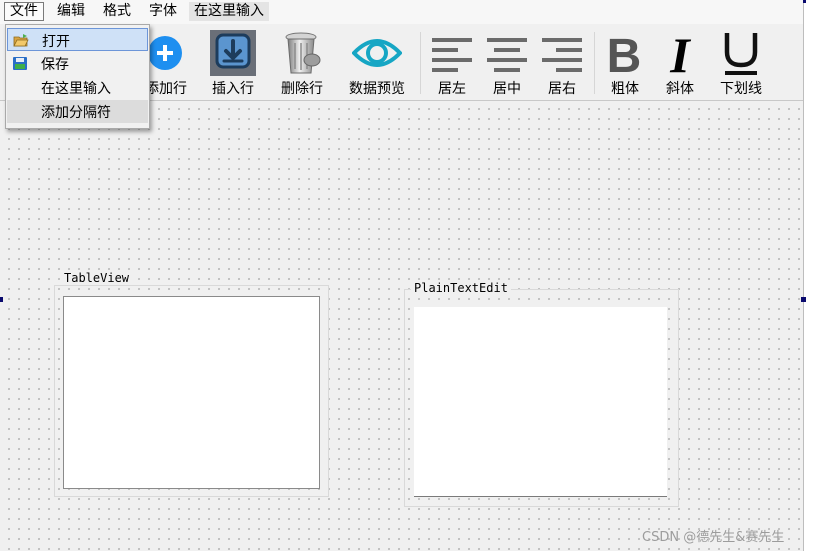  I want to click on menu-format: 格式, so click(117, 11).